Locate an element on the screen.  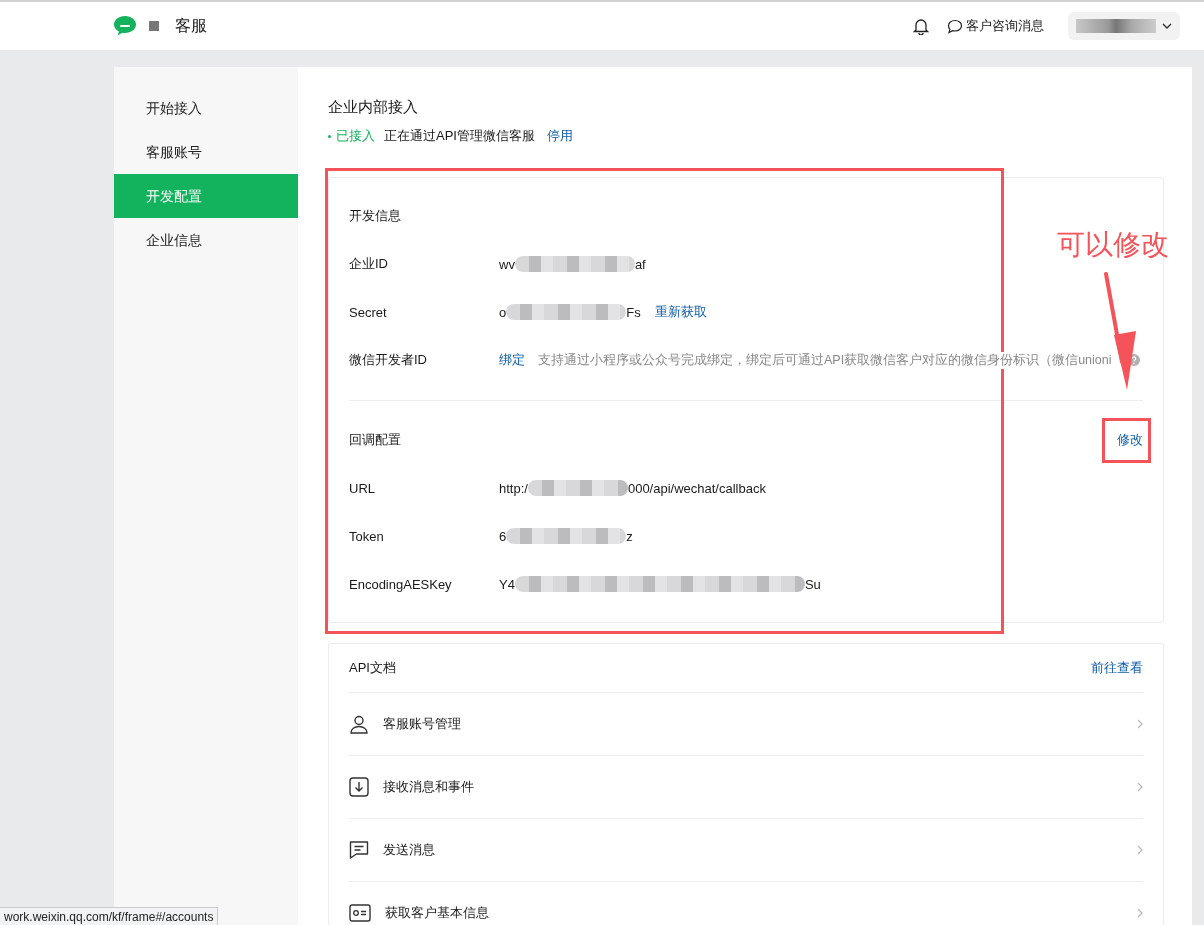
chat-bubble-icon is located at coordinates (955, 26).